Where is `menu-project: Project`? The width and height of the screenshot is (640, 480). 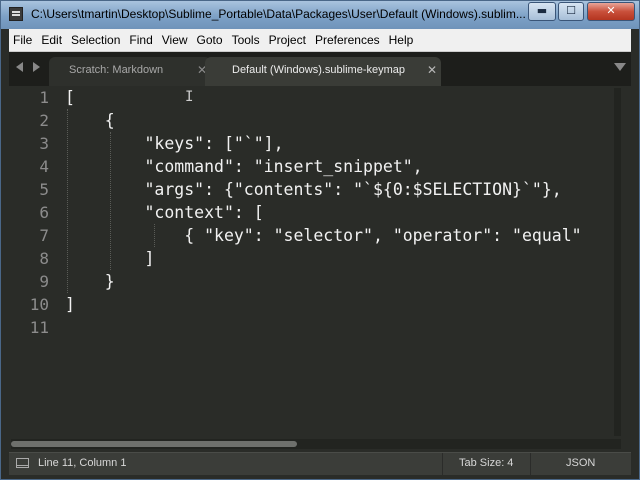
menu-project: Project is located at coordinates (288, 41).